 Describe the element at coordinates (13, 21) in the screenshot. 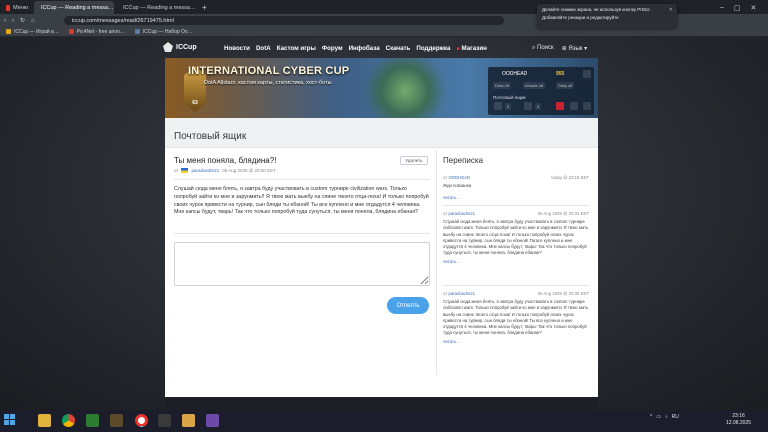

I see `forward-icon: ›` at that location.